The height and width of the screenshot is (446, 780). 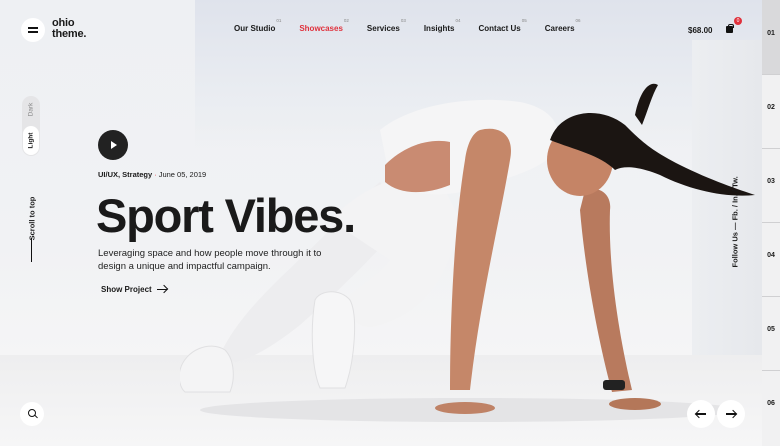 I want to click on nav-label: Contact Us, so click(x=499, y=28).